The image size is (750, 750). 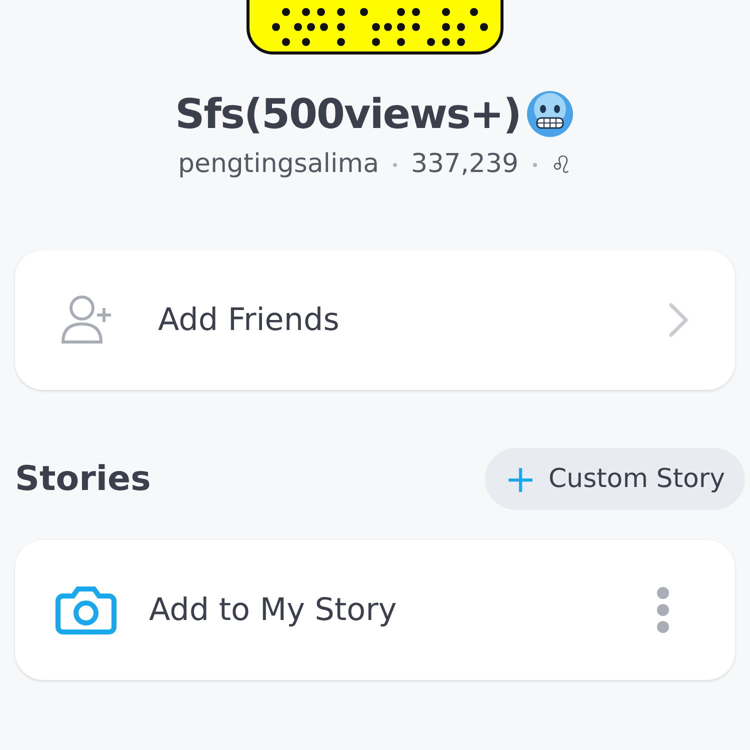 I want to click on cold-face-icon, so click(x=549, y=114).